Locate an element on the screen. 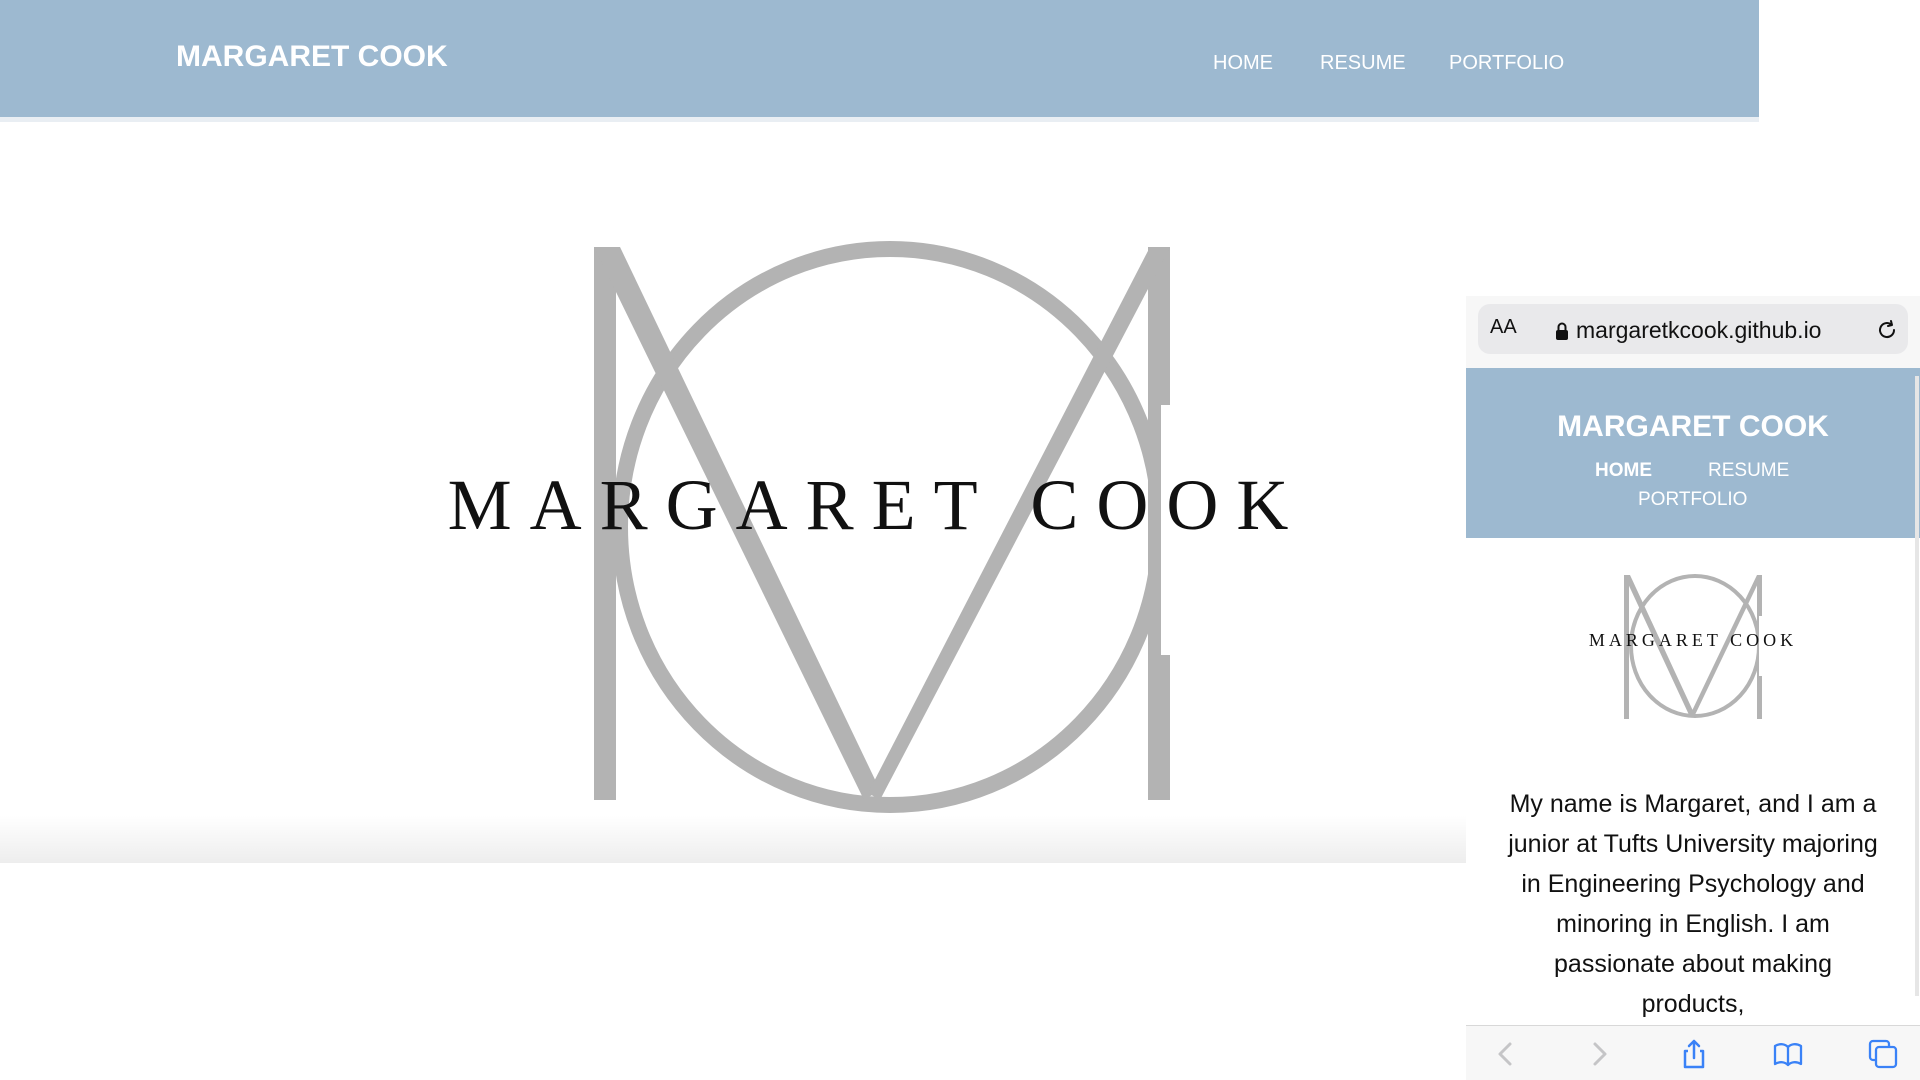  bookmarks-icon is located at coordinates (1788, 1054).